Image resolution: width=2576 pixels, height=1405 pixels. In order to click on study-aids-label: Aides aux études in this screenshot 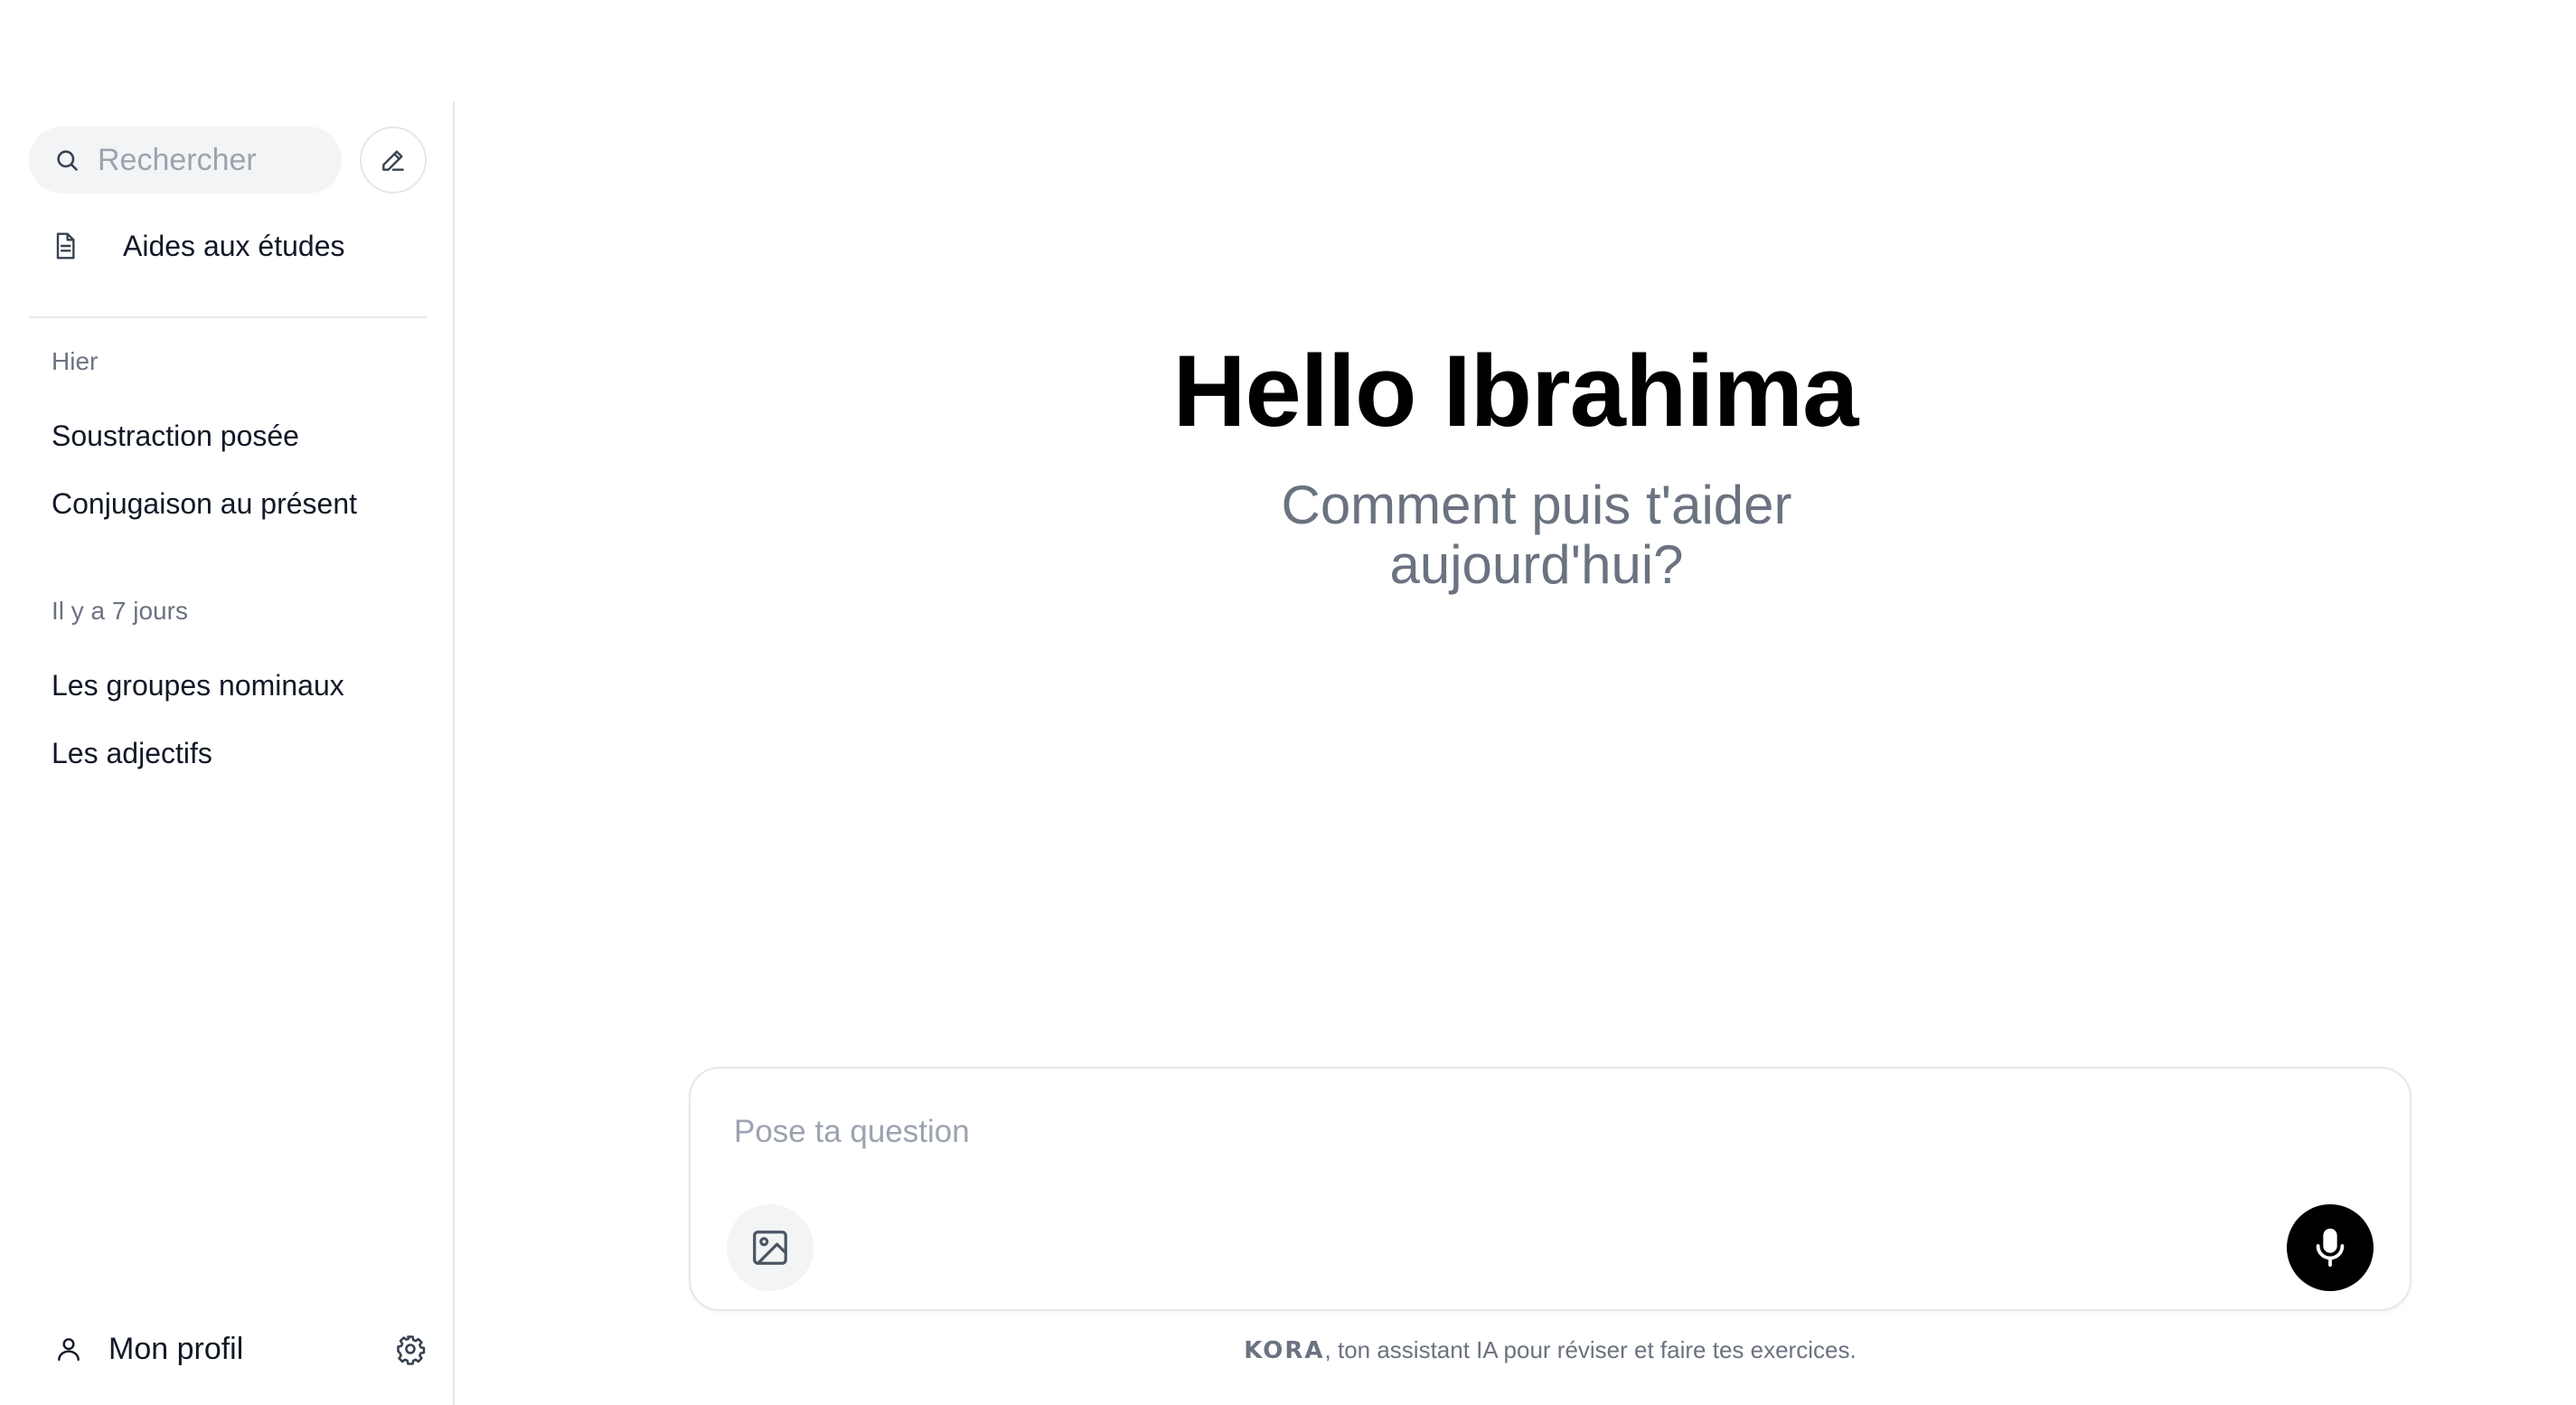, I will do `click(234, 245)`.